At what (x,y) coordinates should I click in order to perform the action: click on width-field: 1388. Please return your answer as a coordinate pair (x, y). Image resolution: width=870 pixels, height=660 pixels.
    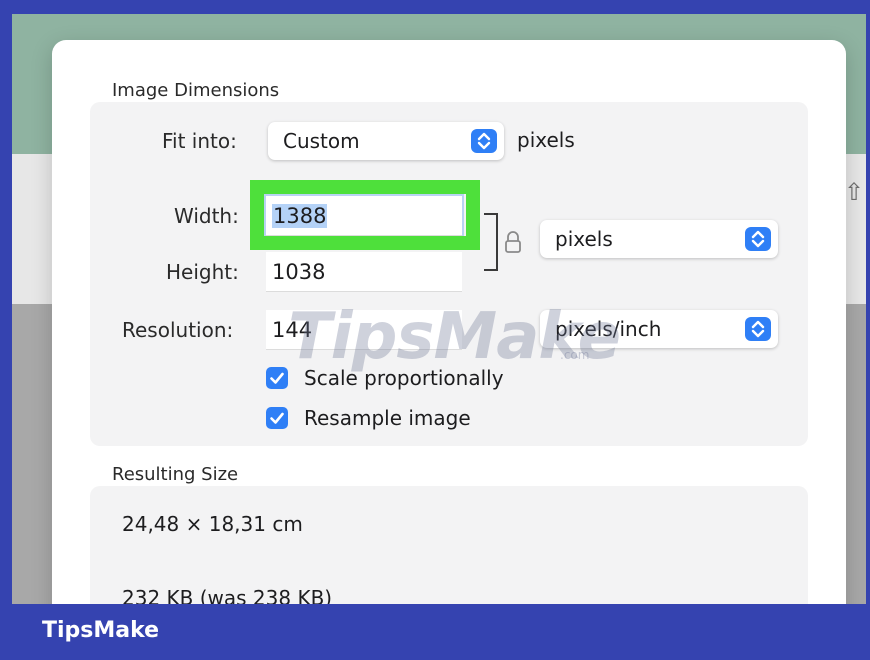
    Looking at the image, I should click on (364, 216).